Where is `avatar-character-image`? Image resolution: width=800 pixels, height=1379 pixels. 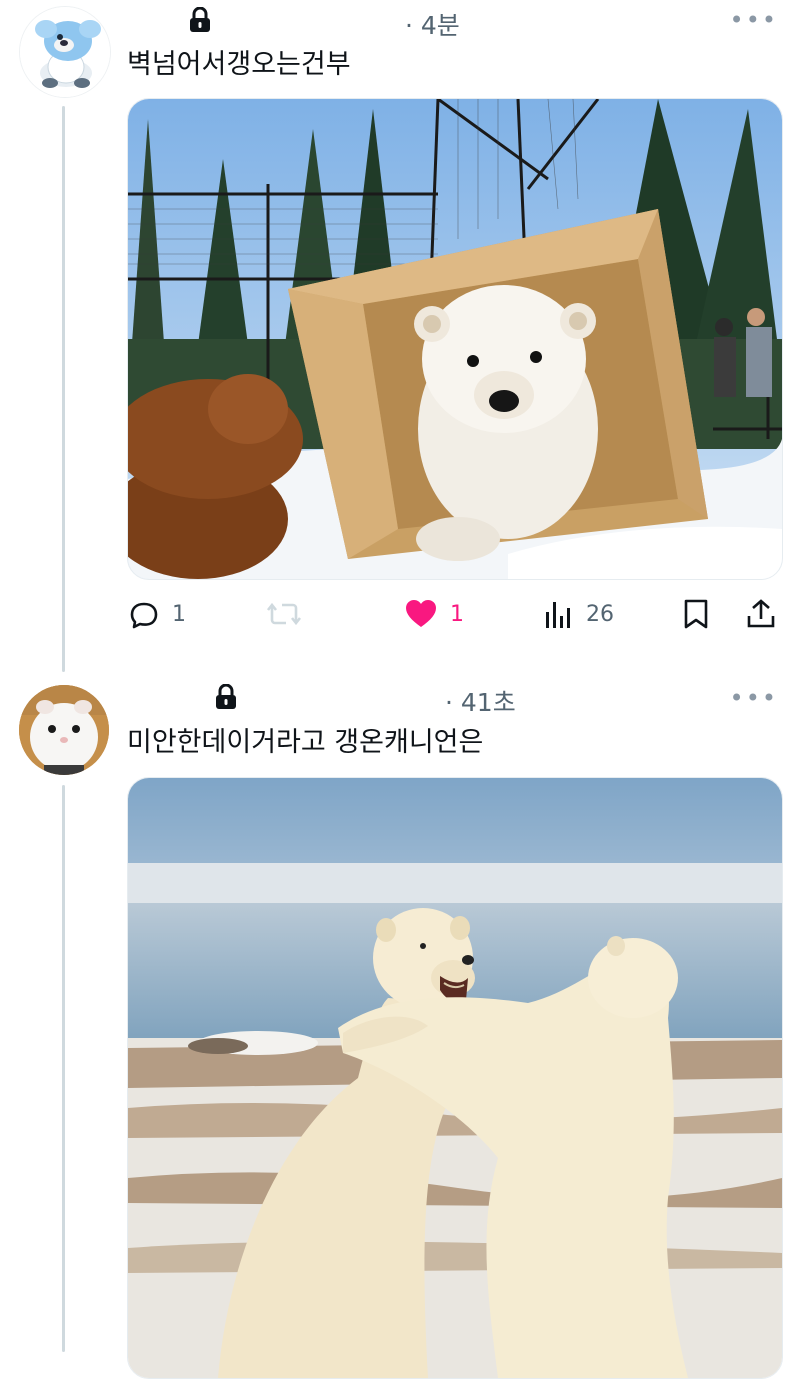 avatar-character-image is located at coordinates (65, 52).